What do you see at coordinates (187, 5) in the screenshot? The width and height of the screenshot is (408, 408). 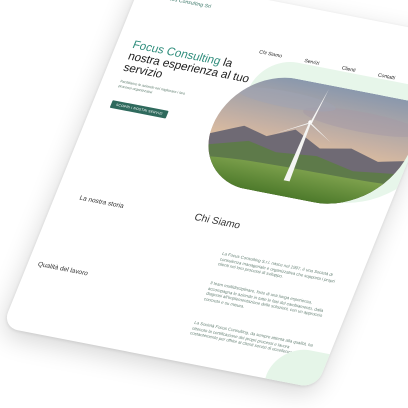 I see `logo-text: Focus Consulting Srl` at bounding box center [187, 5].